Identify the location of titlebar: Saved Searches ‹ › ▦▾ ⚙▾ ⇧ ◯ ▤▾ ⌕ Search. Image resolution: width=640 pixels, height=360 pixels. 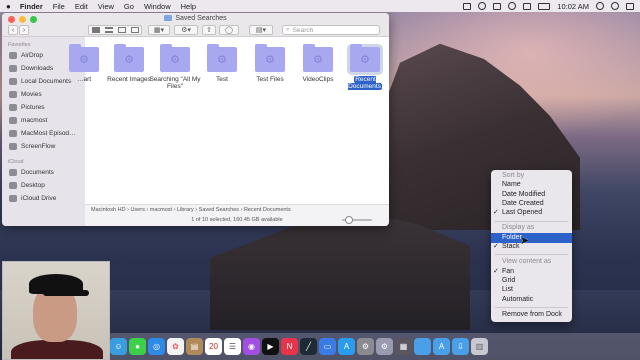
(195, 25).